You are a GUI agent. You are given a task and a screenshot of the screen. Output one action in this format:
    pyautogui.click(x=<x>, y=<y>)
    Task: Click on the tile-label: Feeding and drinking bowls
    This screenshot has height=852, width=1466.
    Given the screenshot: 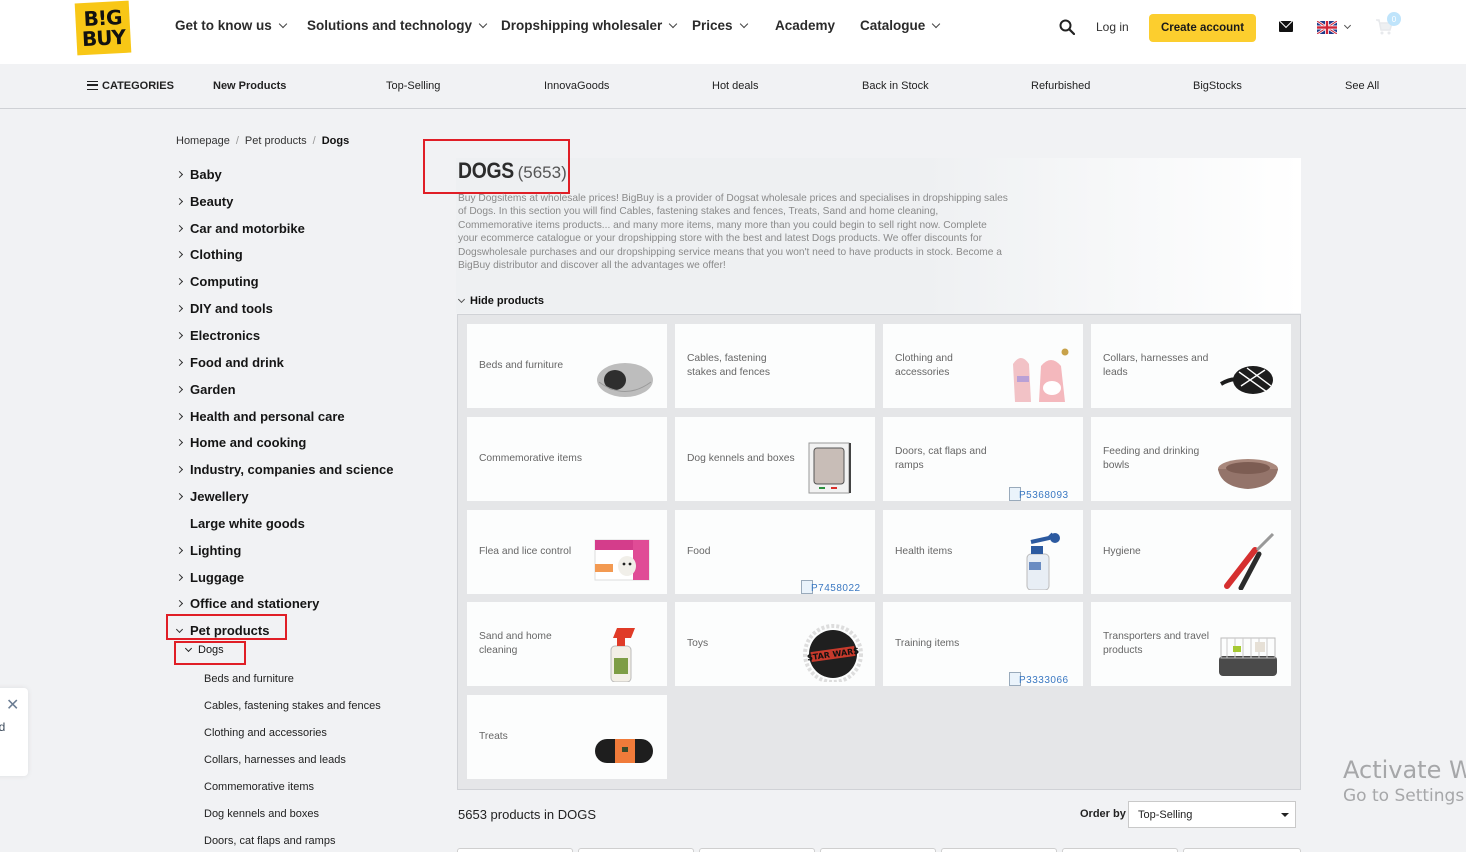 What is the action you would take?
    pyautogui.click(x=1151, y=458)
    